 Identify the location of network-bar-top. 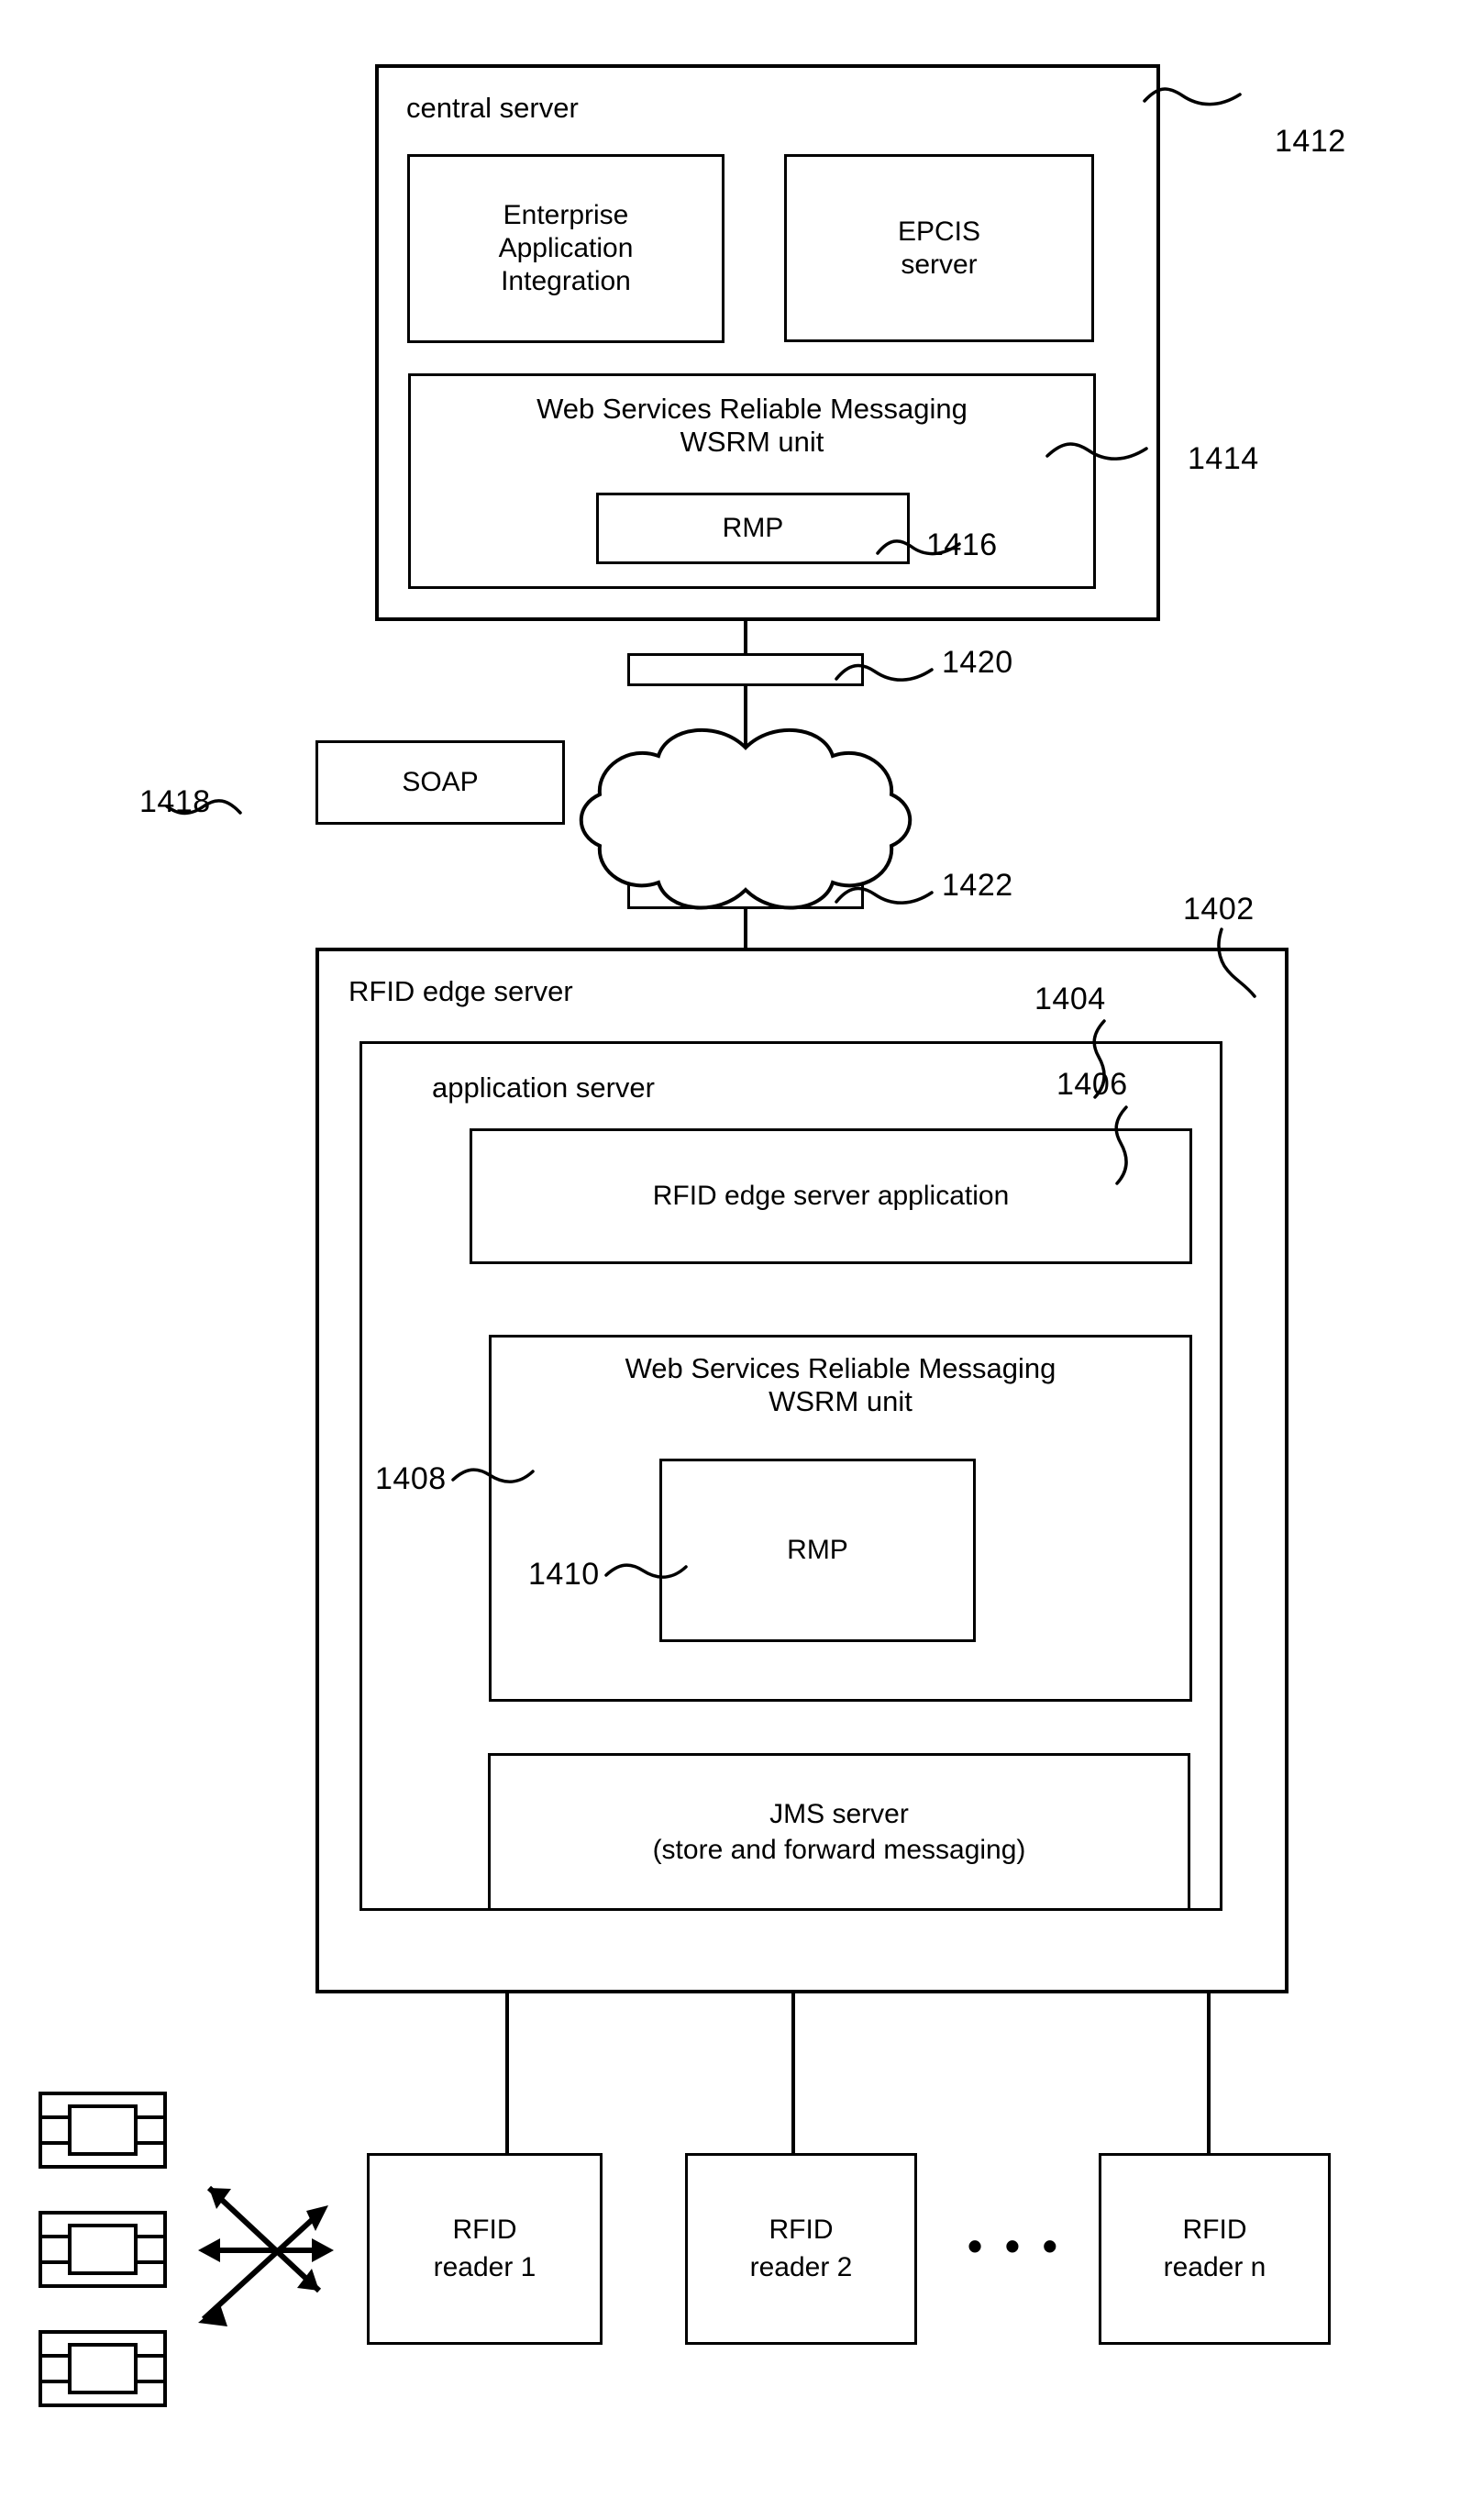
(745, 669).